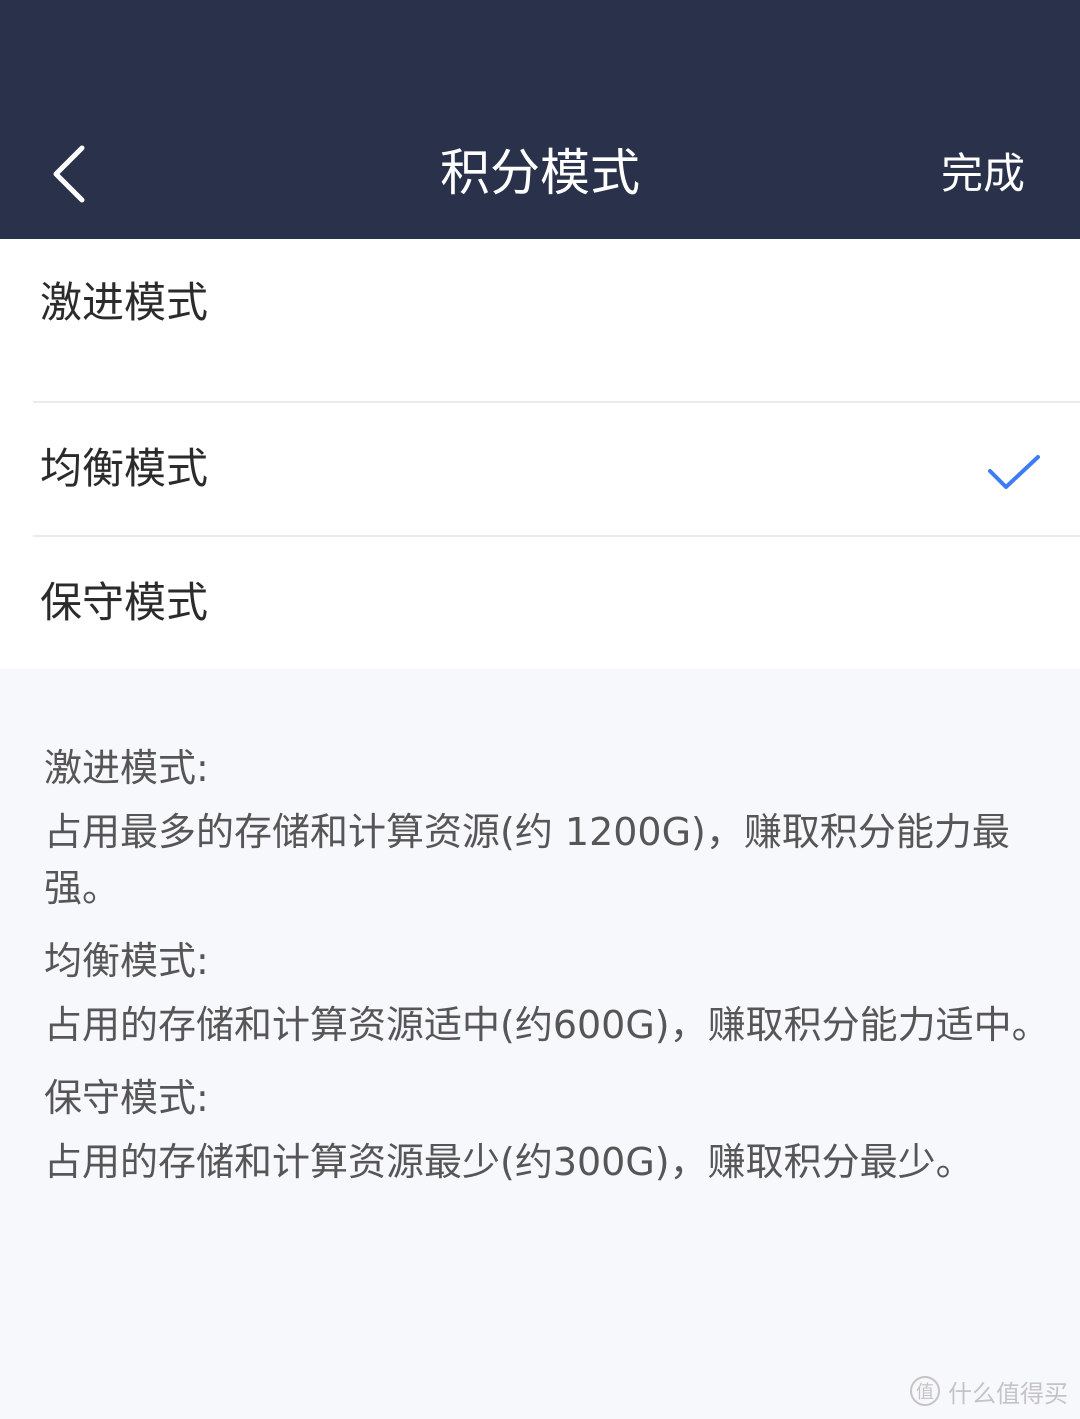 The image size is (1080, 1419). I want to click on description-title: 保守模式:, so click(126, 1098).